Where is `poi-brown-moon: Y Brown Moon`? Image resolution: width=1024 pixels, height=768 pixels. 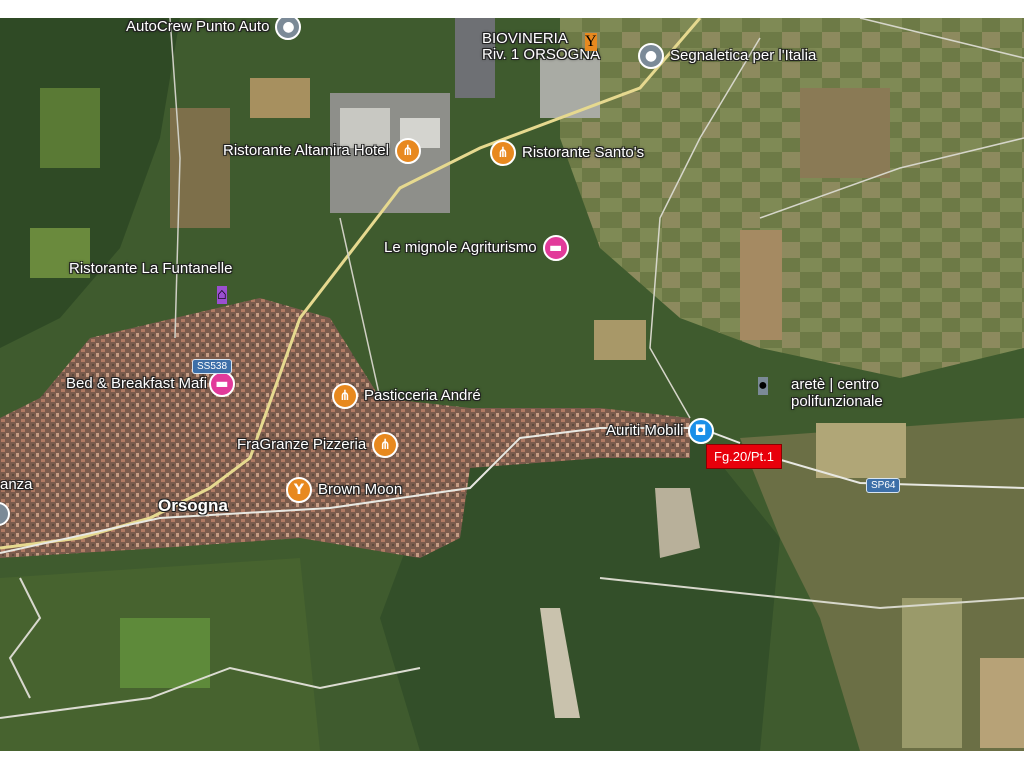 poi-brown-moon: Y Brown Moon is located at coordinates (344, 490).